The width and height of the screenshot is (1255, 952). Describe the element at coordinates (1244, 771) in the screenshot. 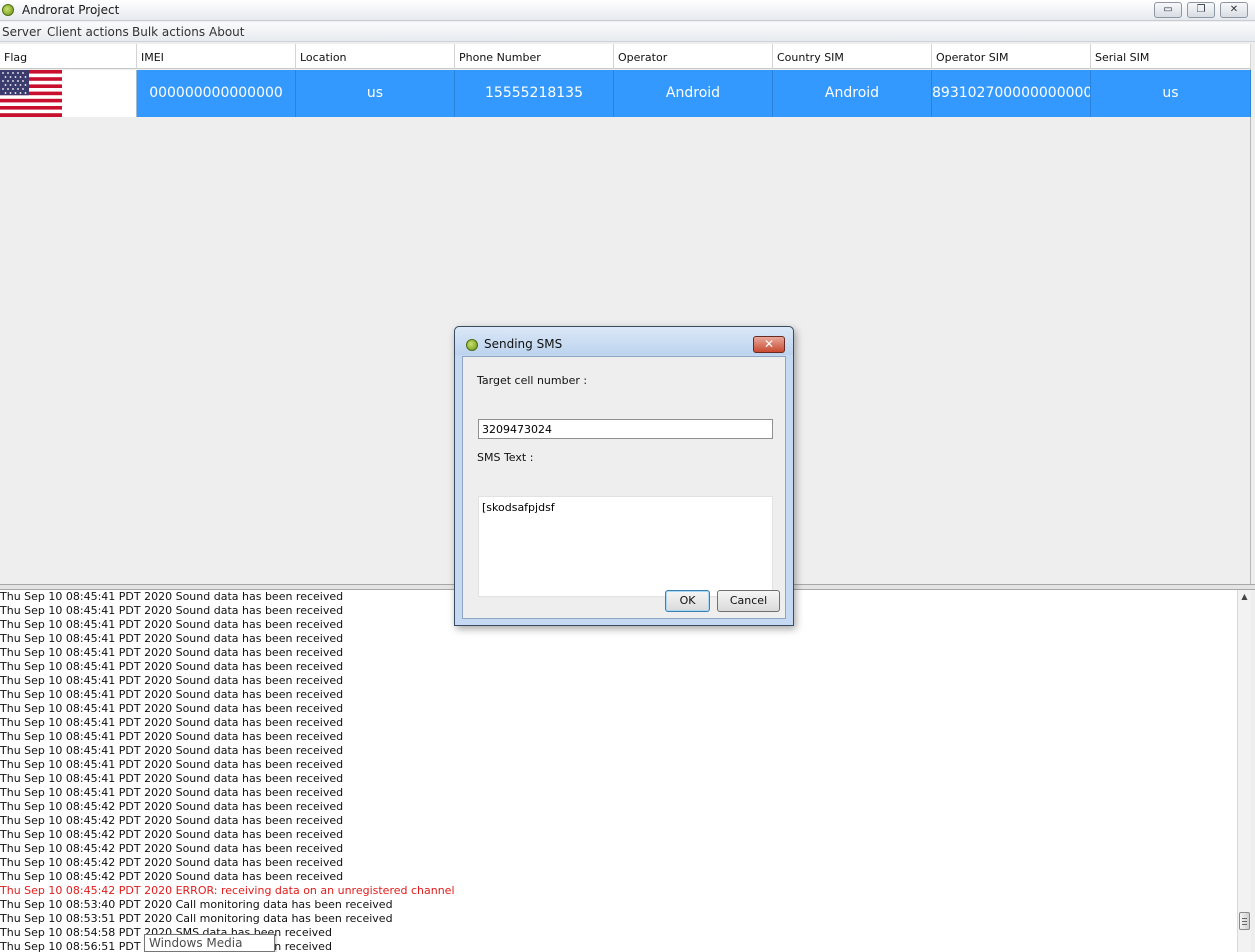

I see `log-scrollbar: ▲` at that location.